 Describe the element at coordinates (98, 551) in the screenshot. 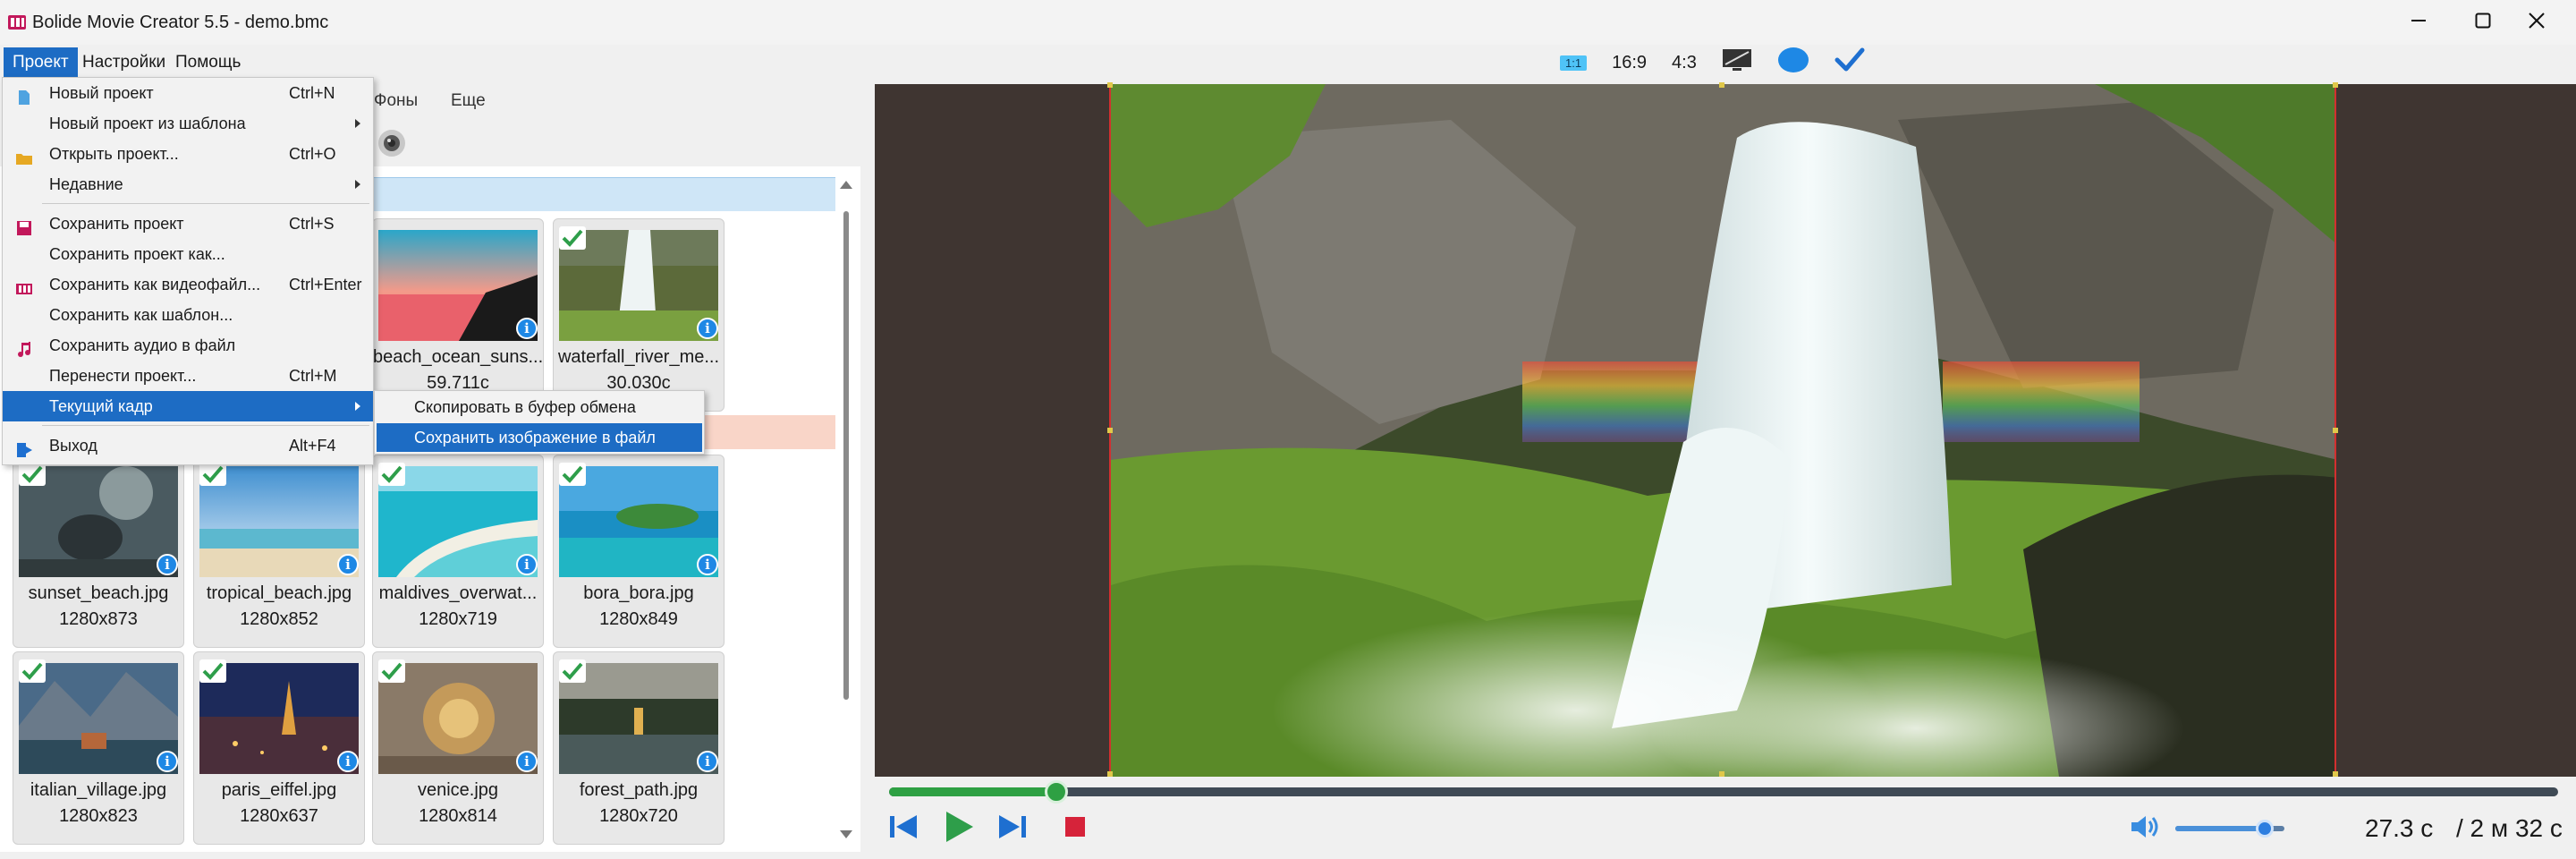

I see `media-item: i sunset_beach.jpg 1280x873` at that location.